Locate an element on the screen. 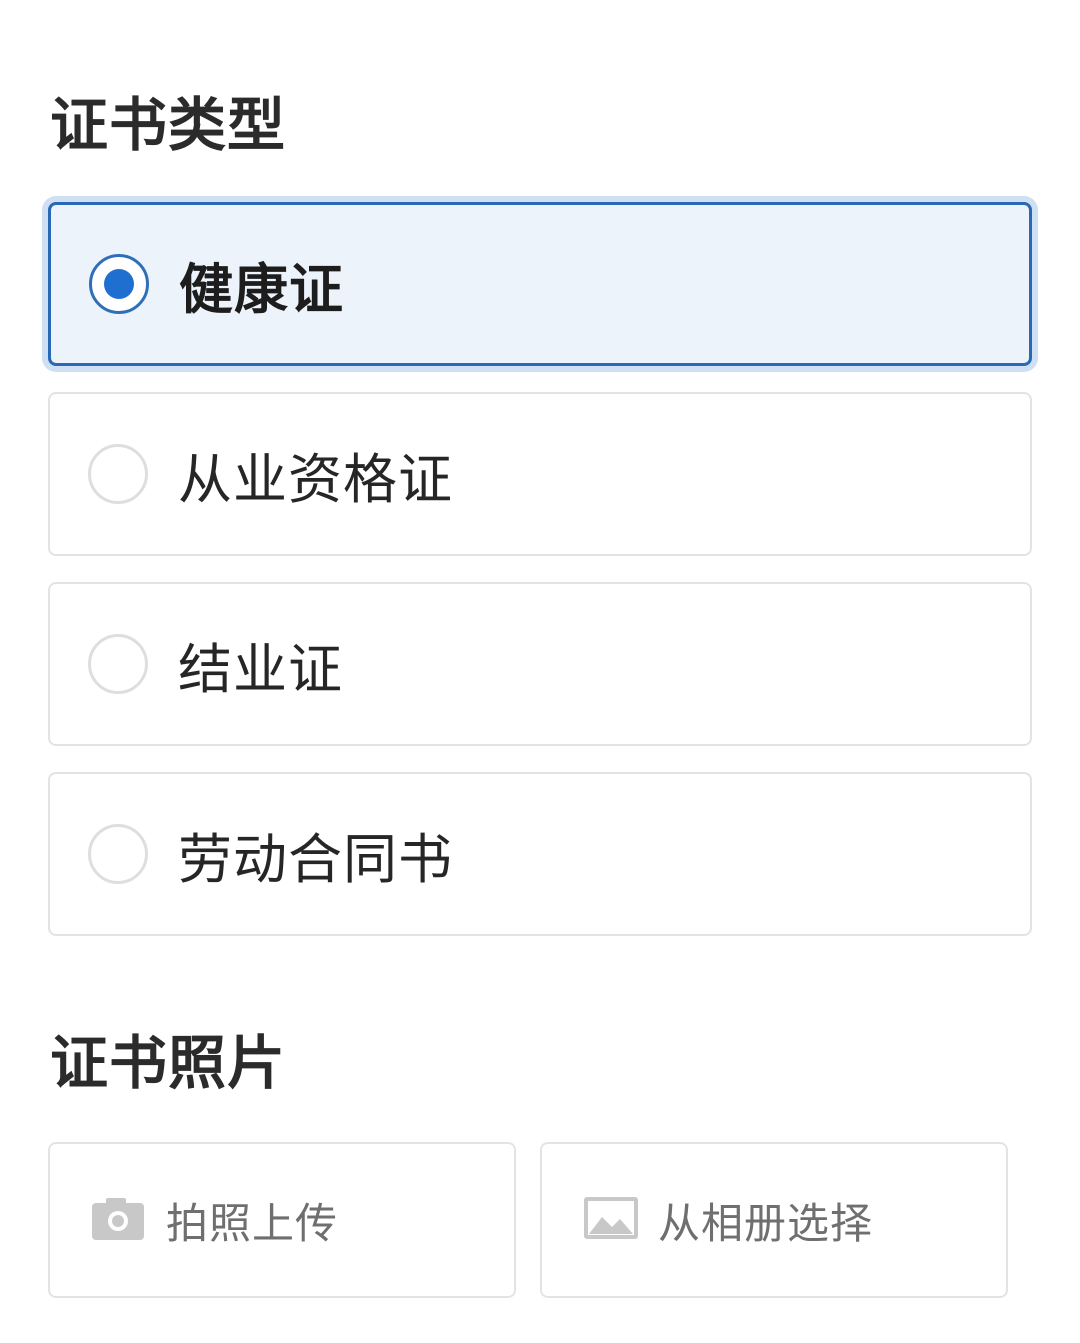 The width and height of the screenshot is (1080, 1343). radio-button-selected is located at coordinates (119, 284).